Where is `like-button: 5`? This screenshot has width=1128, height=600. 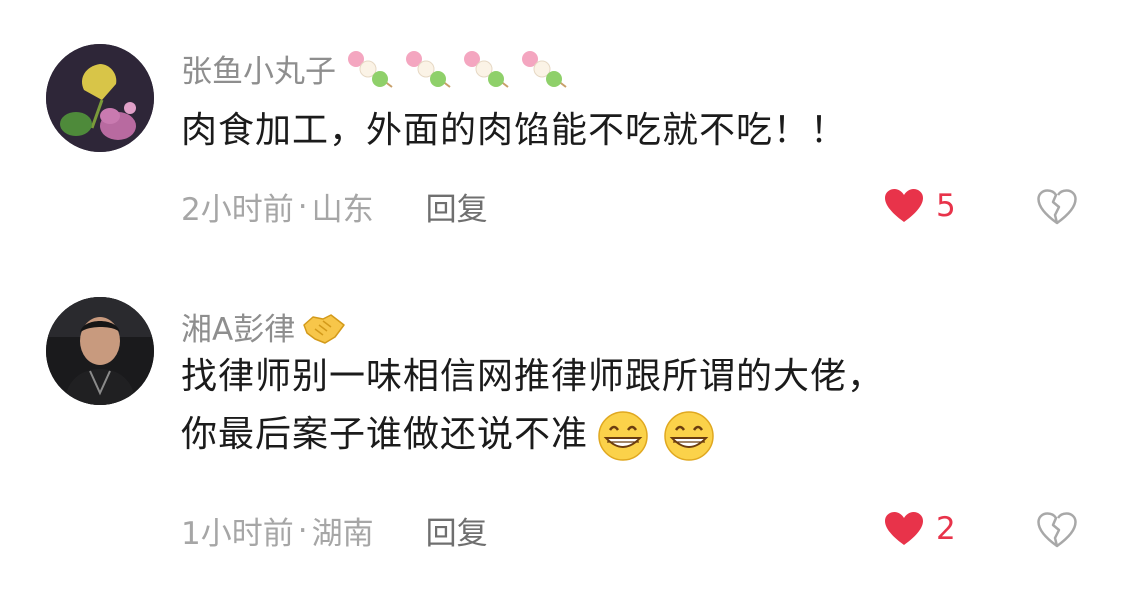
like-button: 5 is located at coordinates (920, 206).